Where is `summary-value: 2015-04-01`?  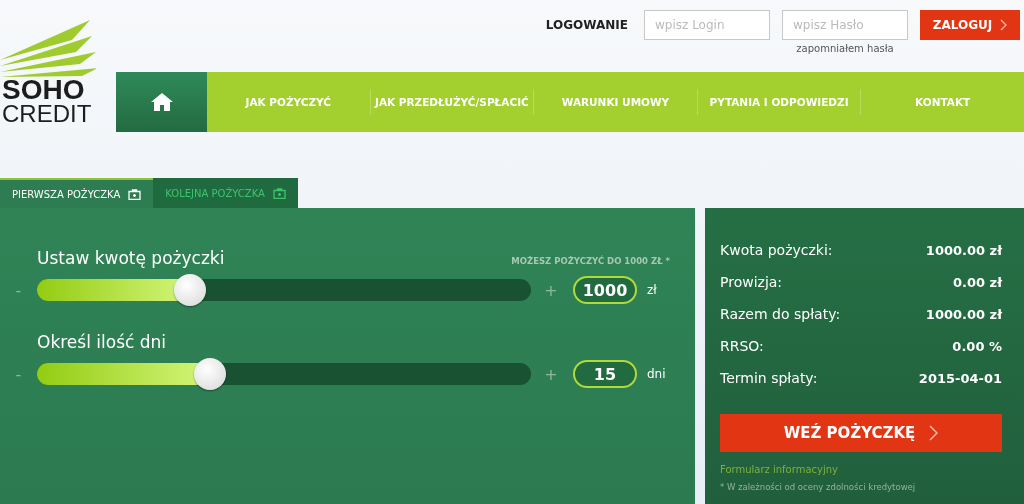
summary-value: 2015-04-01 is located at coordinates (960, 378).